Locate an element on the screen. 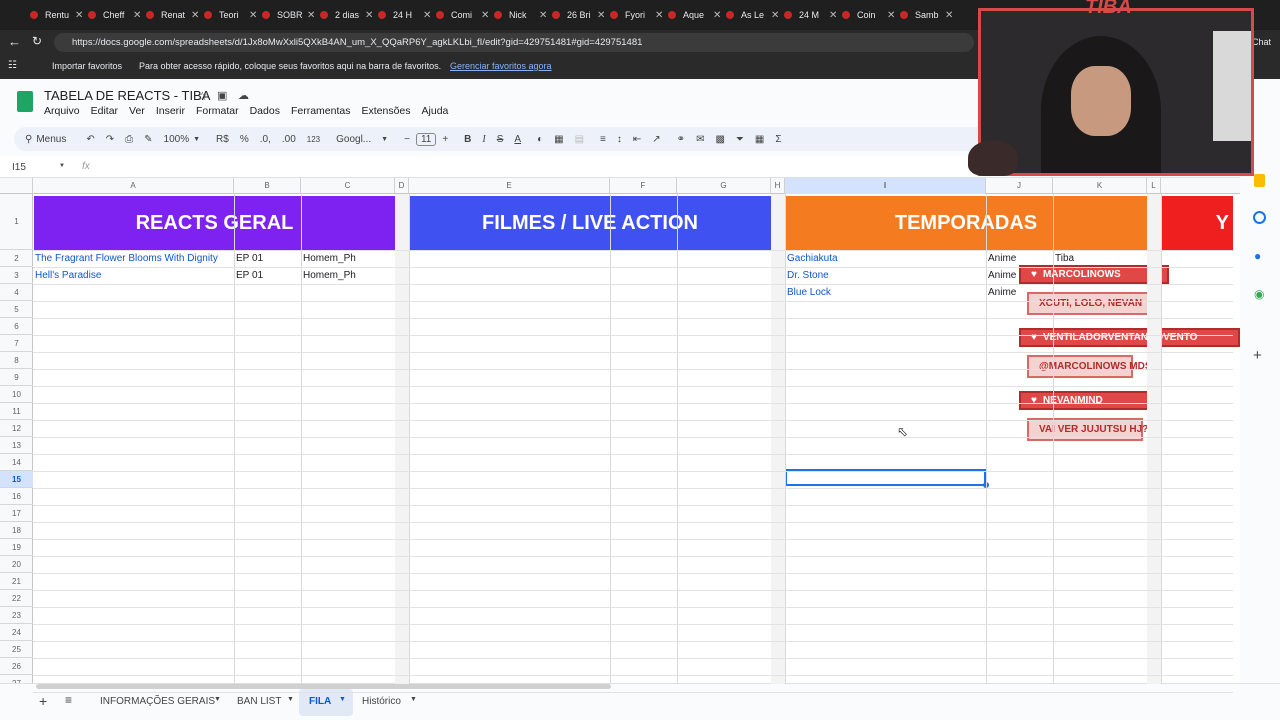 This screenshot has width=1280, height=720. paint-format-icon: ✎ is located at coordinates (148, 139).